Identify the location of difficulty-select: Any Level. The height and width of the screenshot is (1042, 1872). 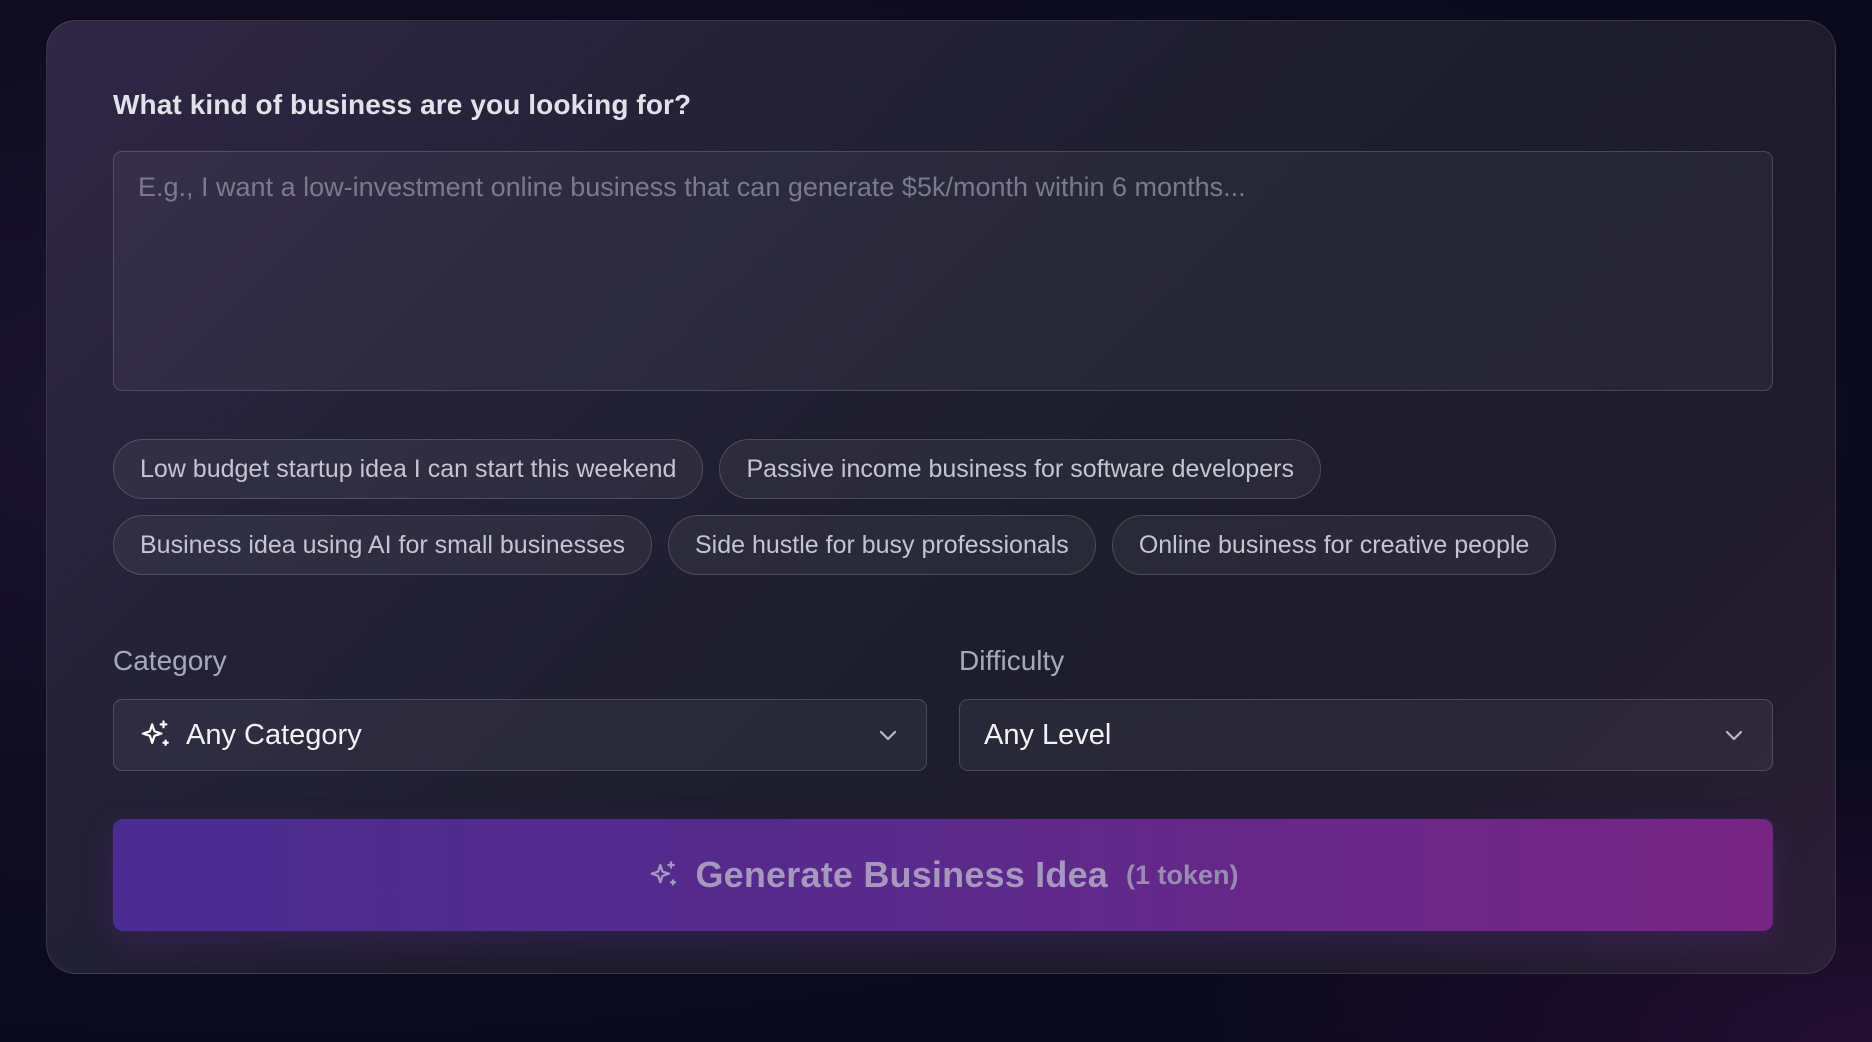
(1366, 735).